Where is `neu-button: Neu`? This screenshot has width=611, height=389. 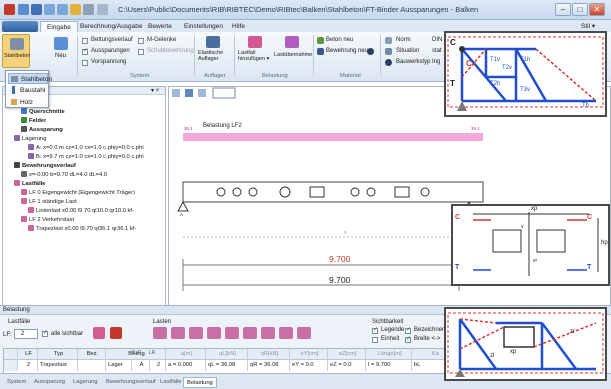 neu-button: Neu is located at coordinates (61, 51).